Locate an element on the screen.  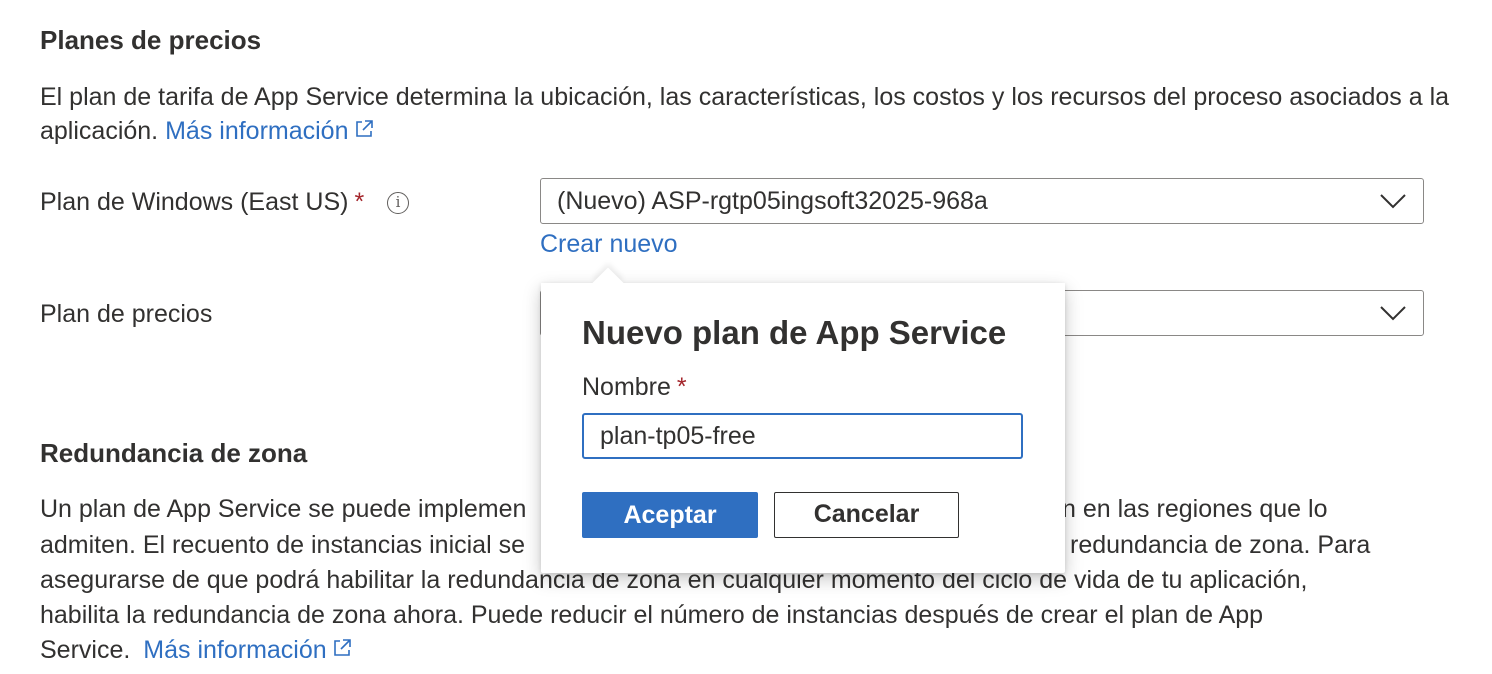
create-new-link: Crear nuevo is located at coordinates (609, 244).